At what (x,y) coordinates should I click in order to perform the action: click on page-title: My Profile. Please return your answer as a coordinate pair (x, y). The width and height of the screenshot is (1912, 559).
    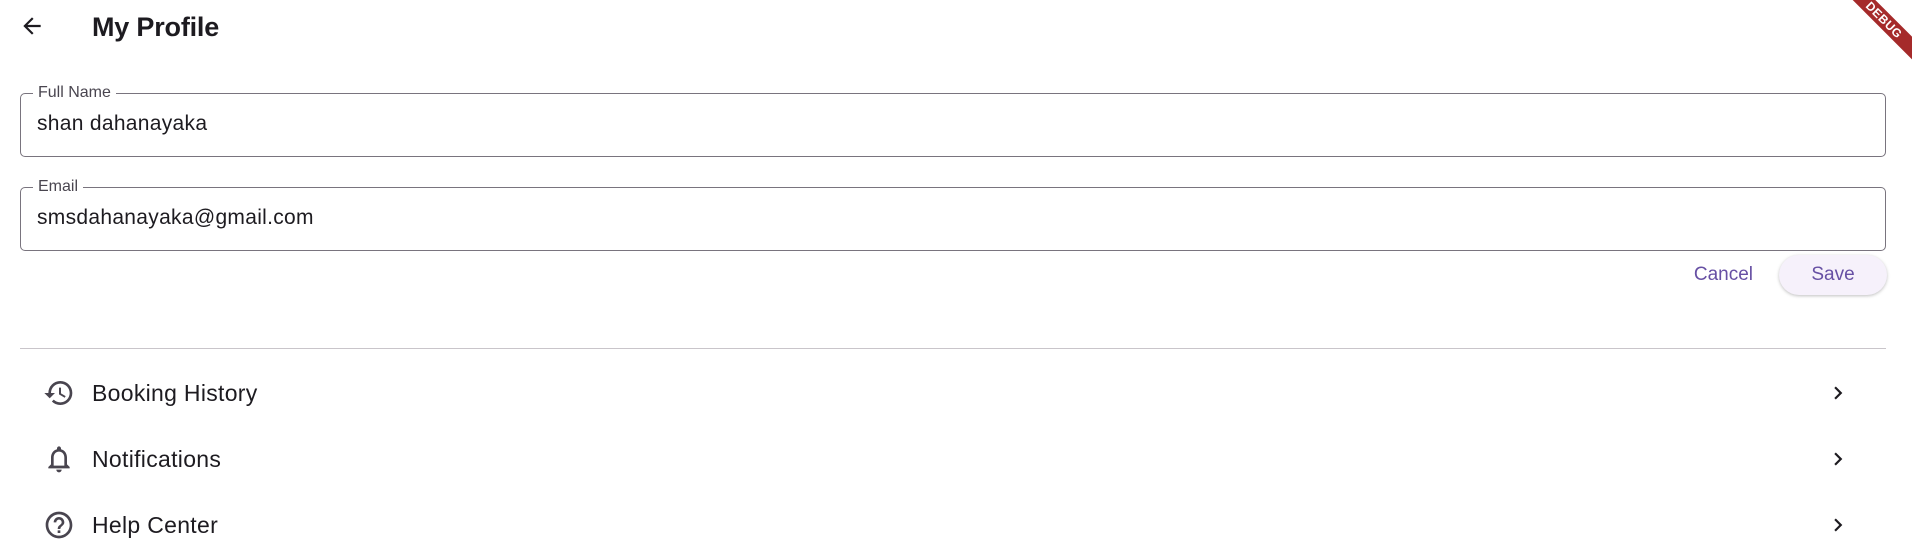
    Looking at the image, I should click on (156, 27).